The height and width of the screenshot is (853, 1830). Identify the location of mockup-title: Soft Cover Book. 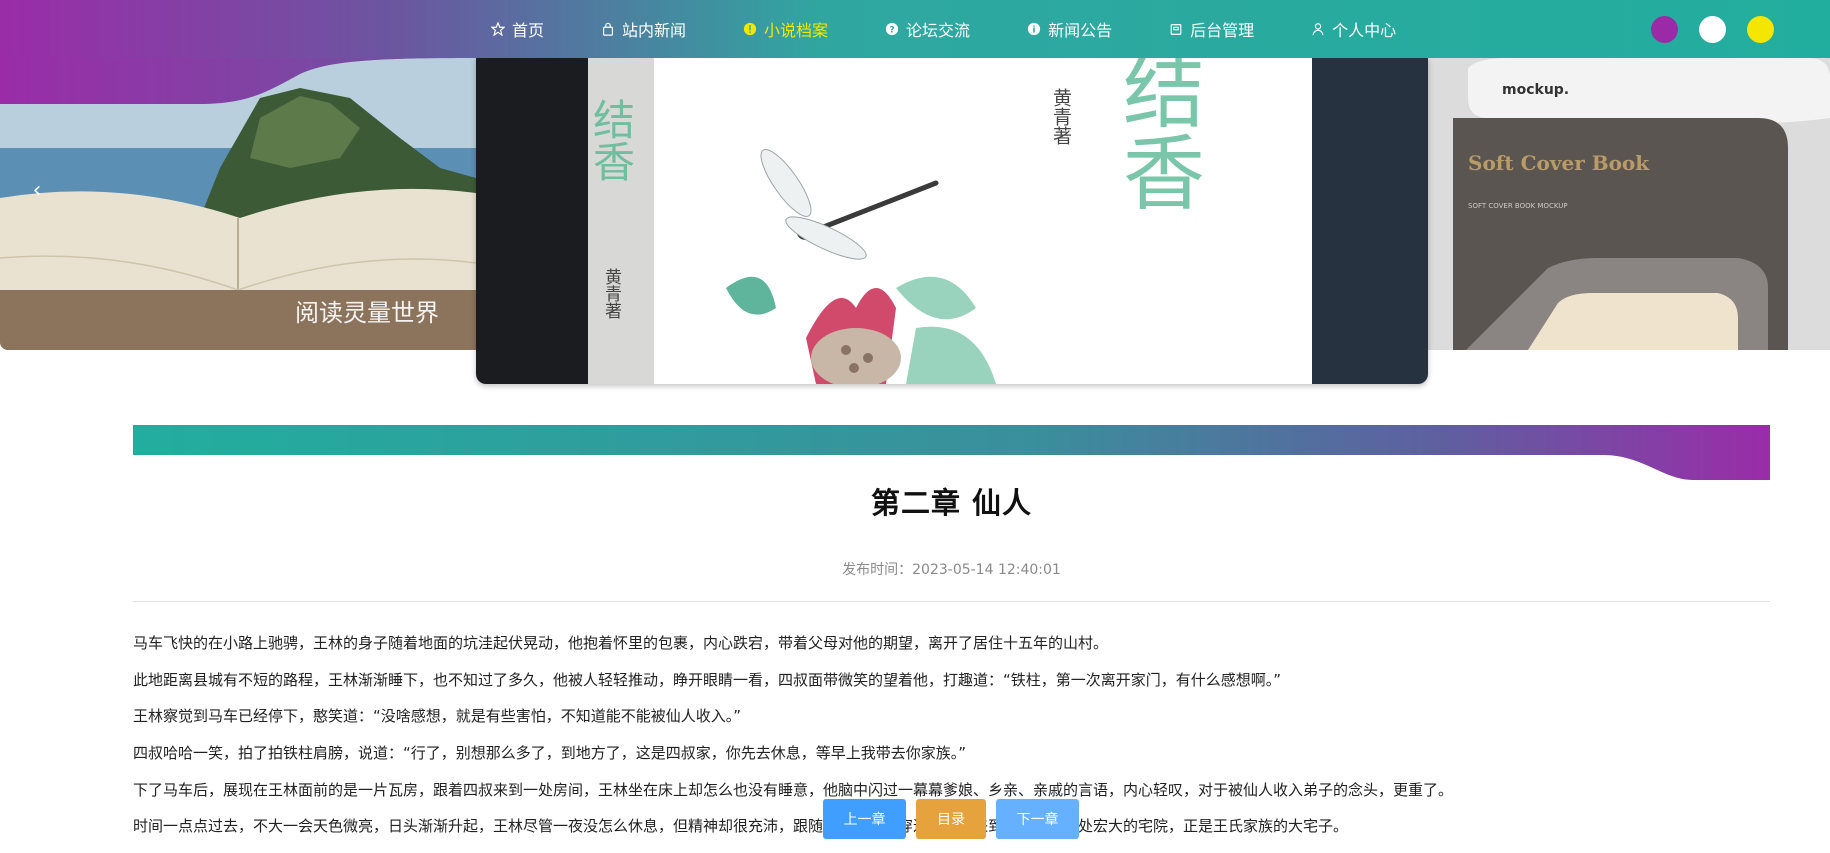
(1559, 163).